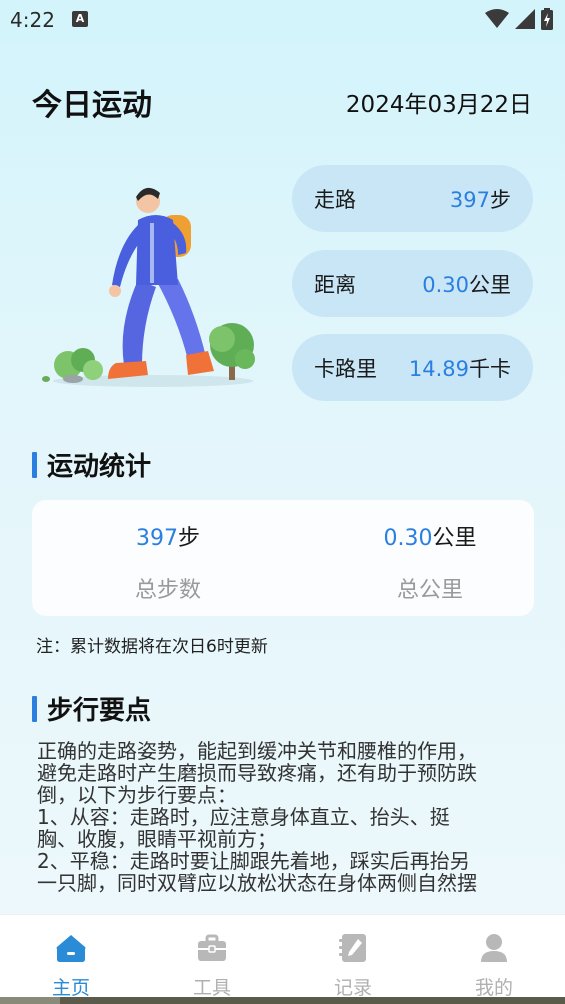 This screenshot has width=565, height=1004. Describe the element at coordinates (243, 817) in the screenshot. I see `tips-line: 1、从容：走路时，应注意身体直立、抬头、挺` at that location.